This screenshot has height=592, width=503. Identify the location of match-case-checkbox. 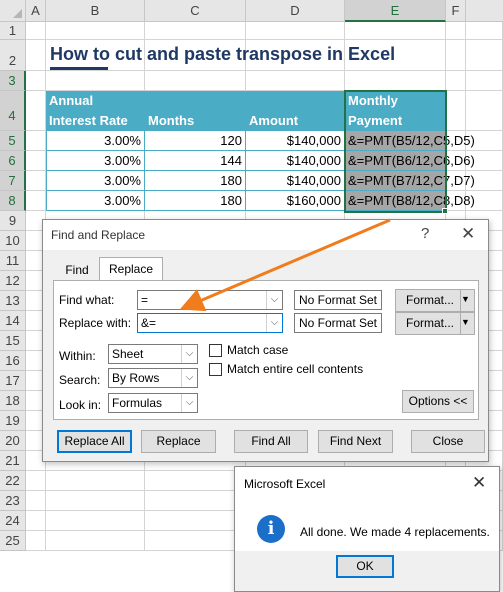
(215, 350).